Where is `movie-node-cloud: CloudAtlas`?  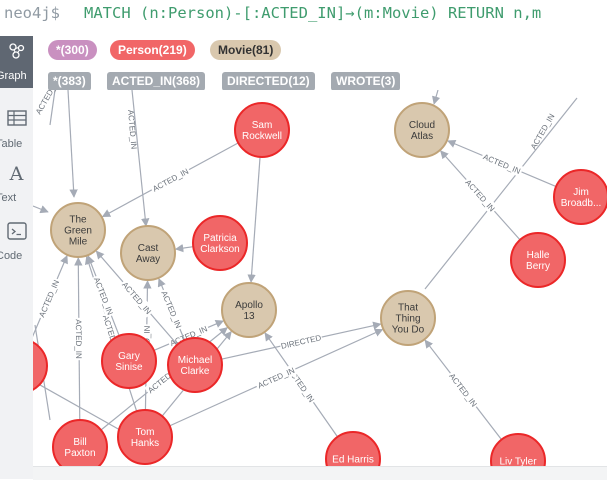 movie-node-cloud: CloudAtlas is located at coordinates (422, 130).